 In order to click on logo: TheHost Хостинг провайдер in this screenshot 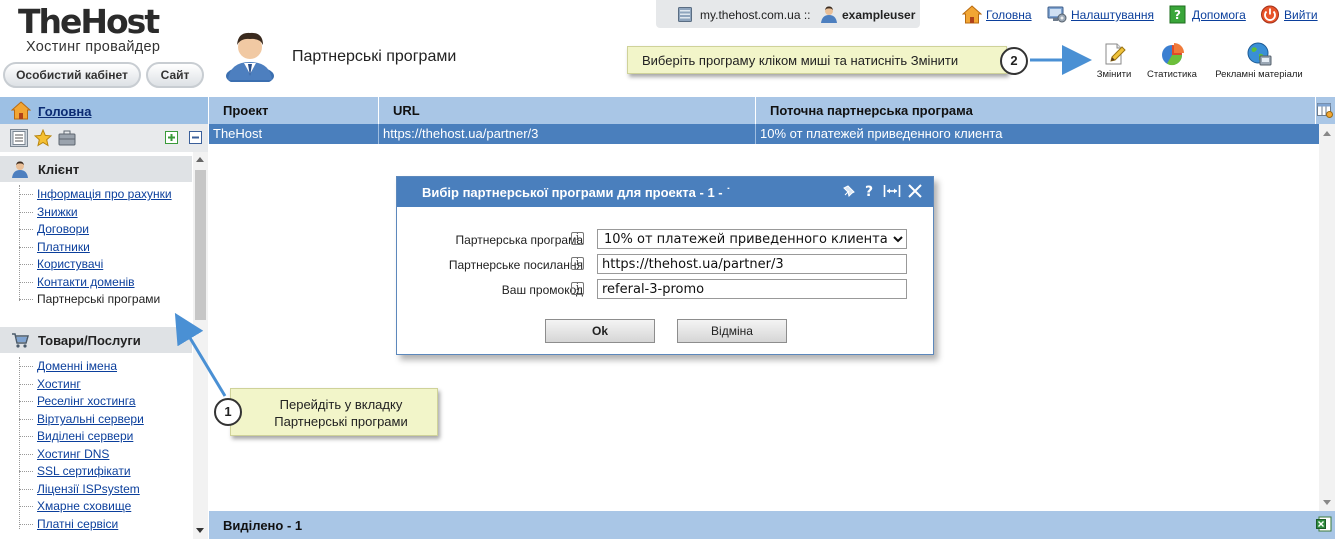, I will do `click(89, 28)`.